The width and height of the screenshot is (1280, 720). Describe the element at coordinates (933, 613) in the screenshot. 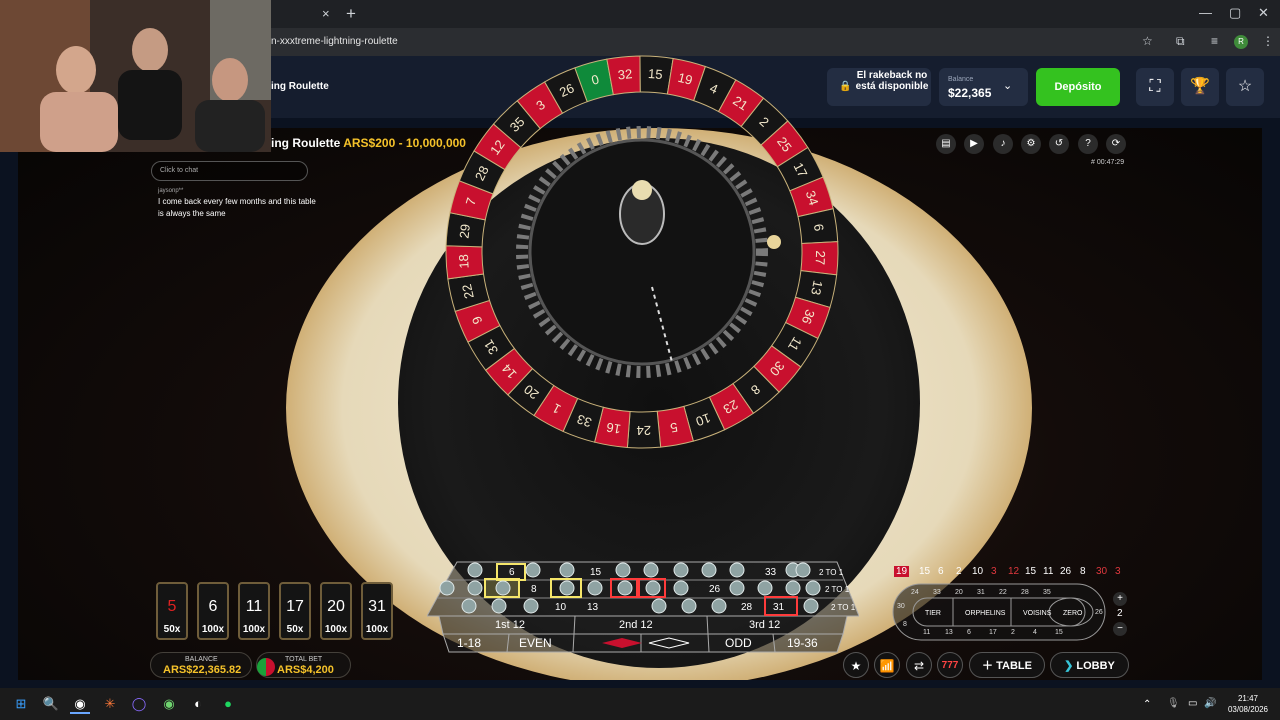

I see `racetrack-tier: TIER` at that location.